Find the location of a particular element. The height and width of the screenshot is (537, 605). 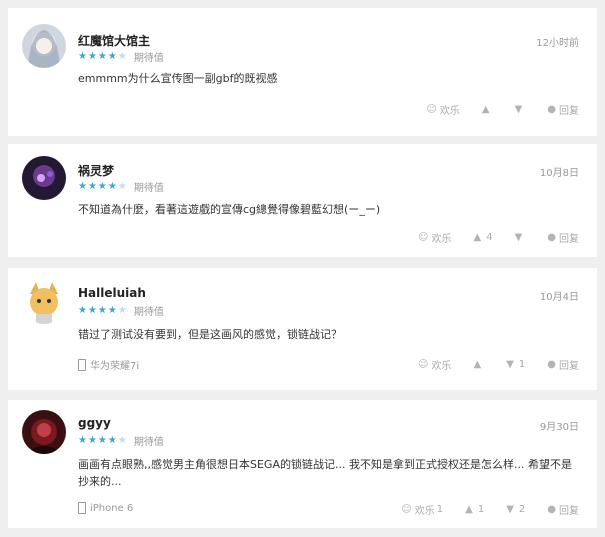

dislike-button: ▼ 2 is located at coordinates (515, 509).